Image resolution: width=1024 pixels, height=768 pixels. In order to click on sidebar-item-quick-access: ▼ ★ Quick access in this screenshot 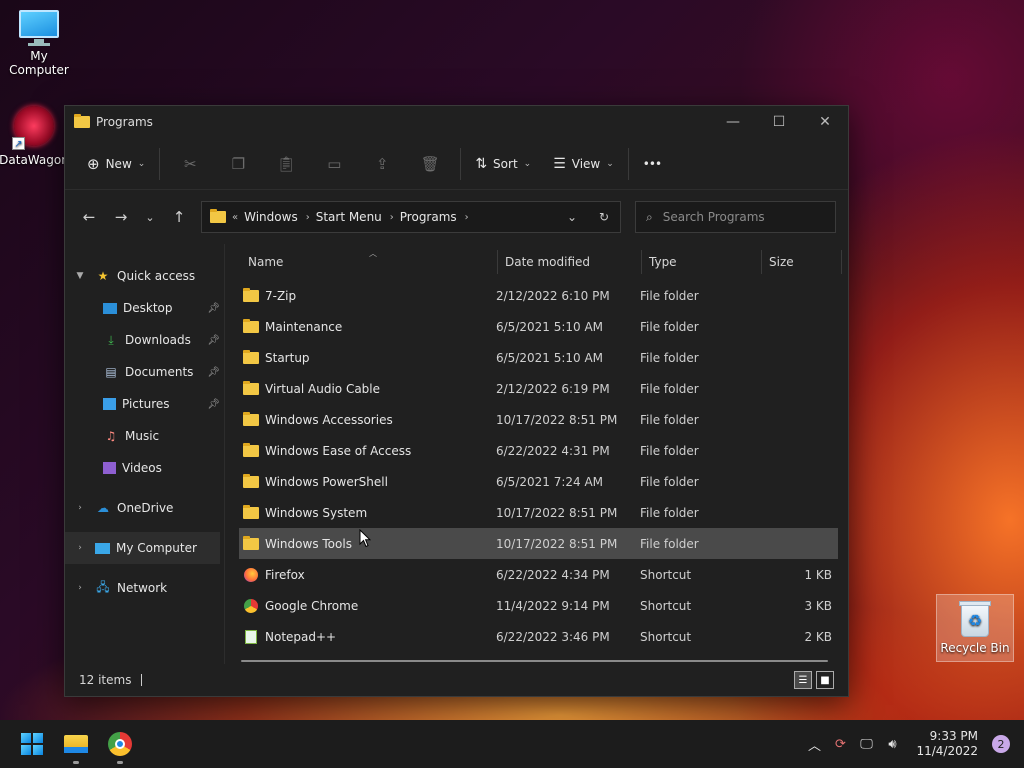, I will do `click(144, 276)`.